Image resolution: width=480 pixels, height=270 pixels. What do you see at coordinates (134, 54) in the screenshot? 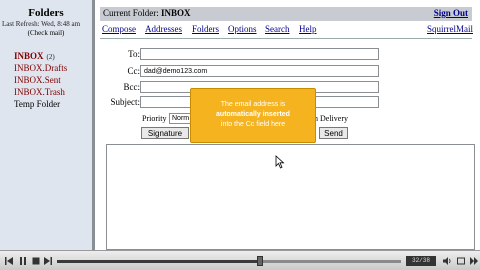
I see `to-label: To:` at bounding box center [134, 54].